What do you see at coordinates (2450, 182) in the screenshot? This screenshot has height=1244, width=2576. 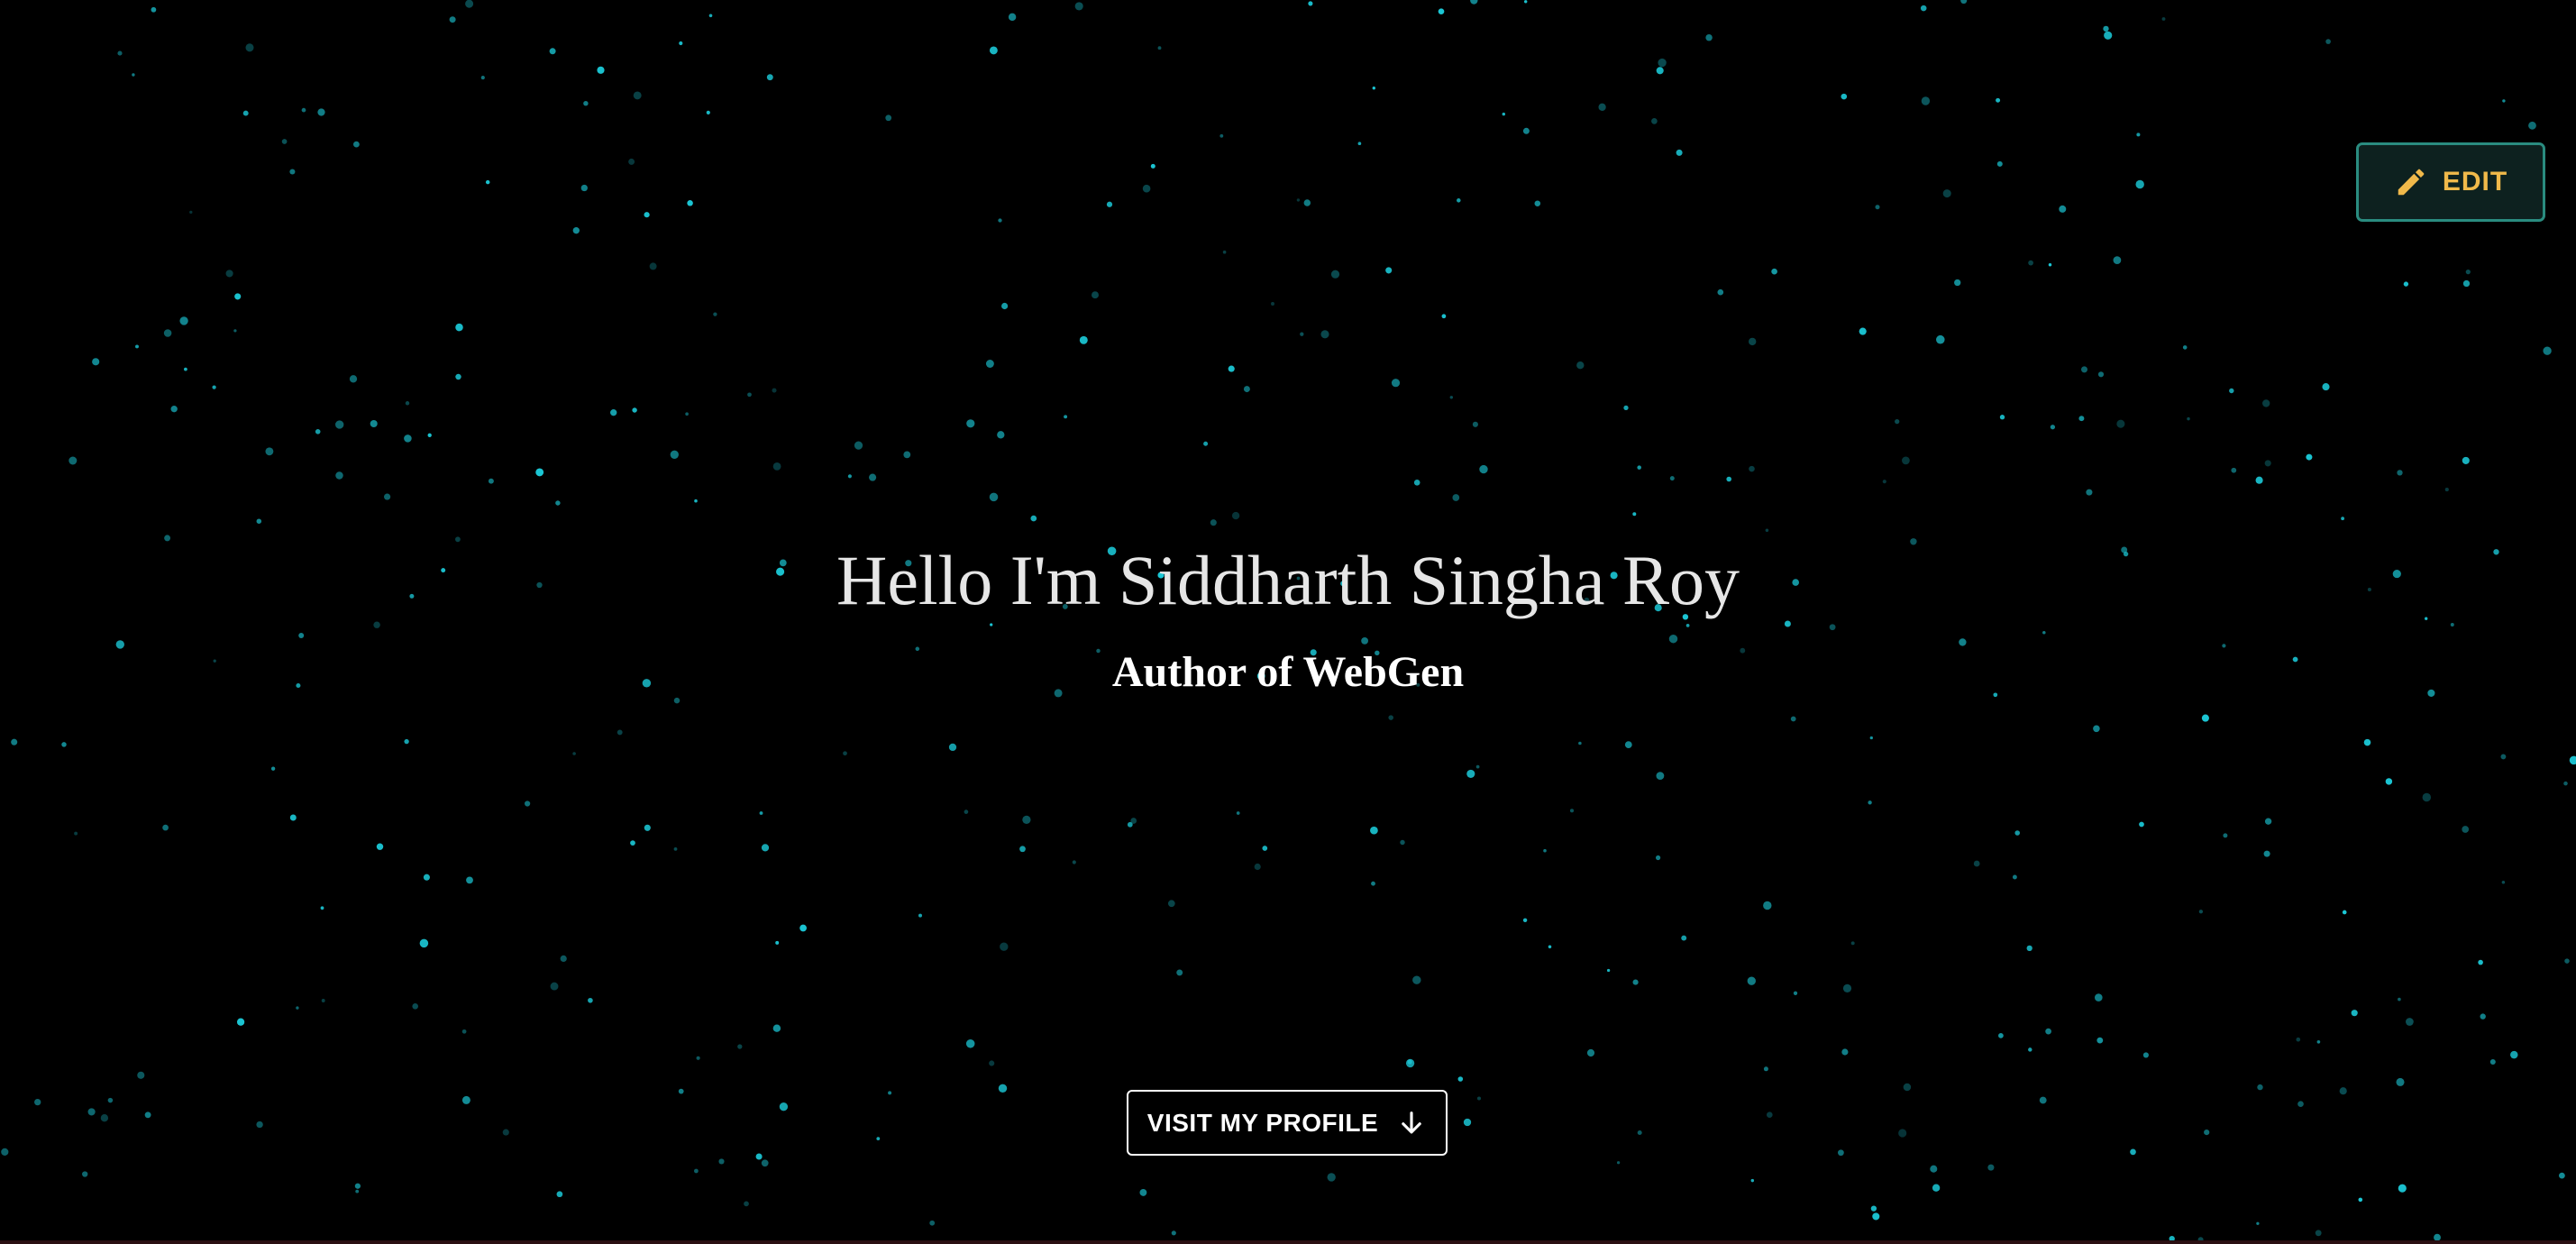 I see `edit-button: EDIT` at bounding box center [2450, 182].